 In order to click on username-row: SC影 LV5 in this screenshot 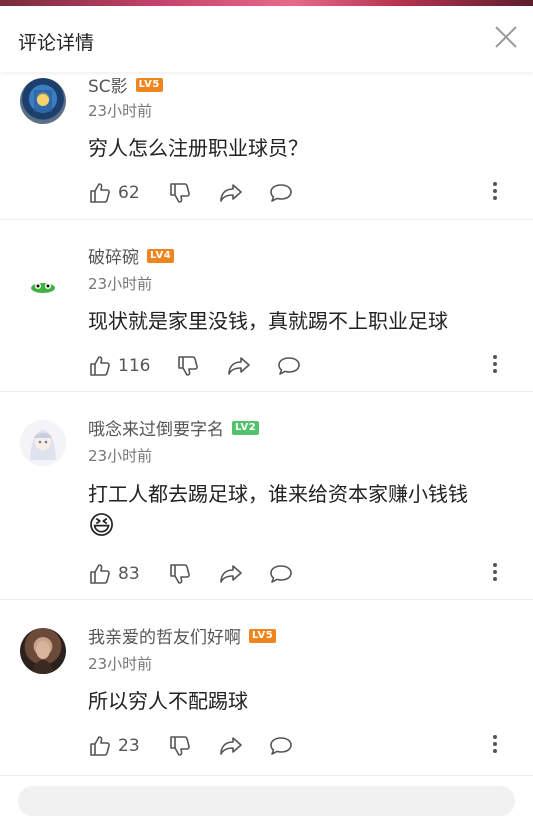, I will do `click(125, 84)`.